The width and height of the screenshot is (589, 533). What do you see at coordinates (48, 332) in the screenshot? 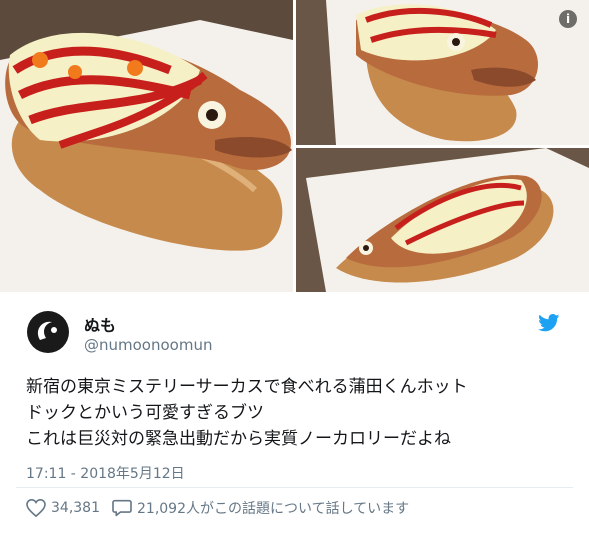
I see `avatar` at bounding box center [48, 332].